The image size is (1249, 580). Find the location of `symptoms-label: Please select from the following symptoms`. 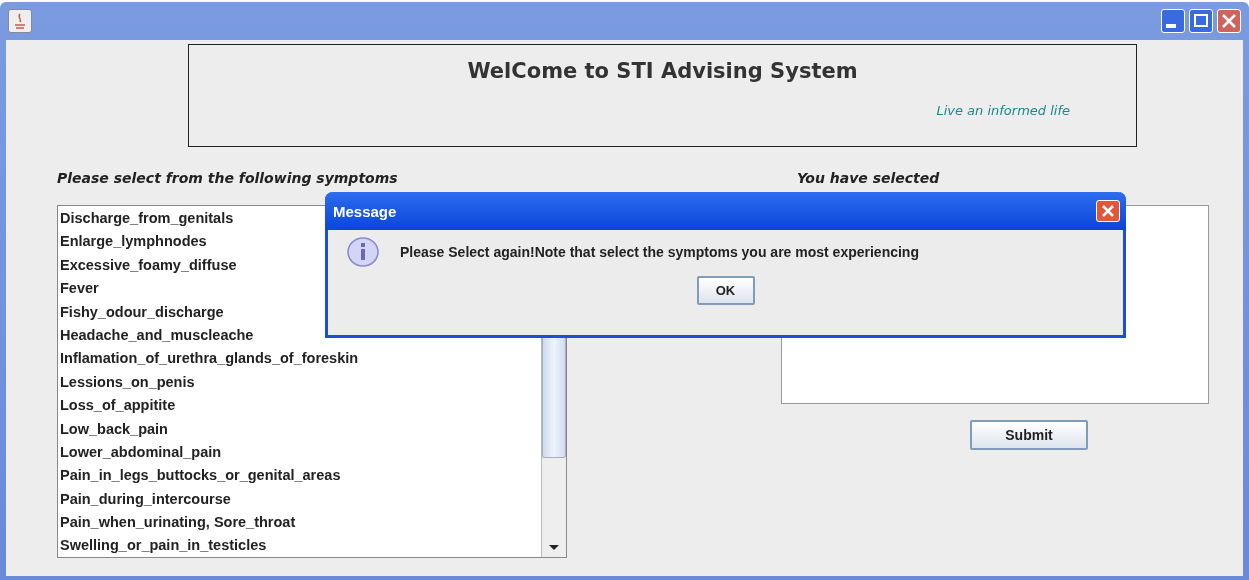

symptoms-label: Please select from the following symptoms is located at coordinates (228, 179).